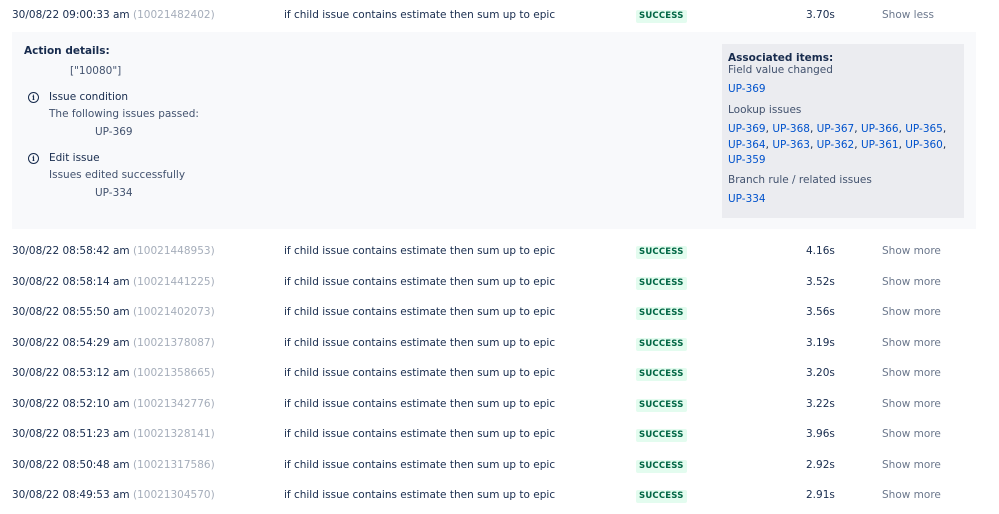 The width and height of the screenshot is (999, 514). Describe the element at coordinates (747, 145) in the screenshot. I see `issue-link: UP-364` at that location.